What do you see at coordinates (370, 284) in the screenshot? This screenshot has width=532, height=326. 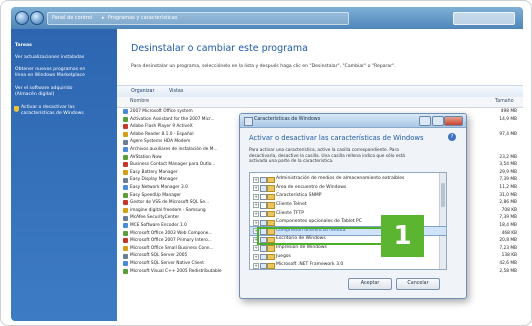 I see `accept-button: Aceptar` at bounding box center [370, 284].